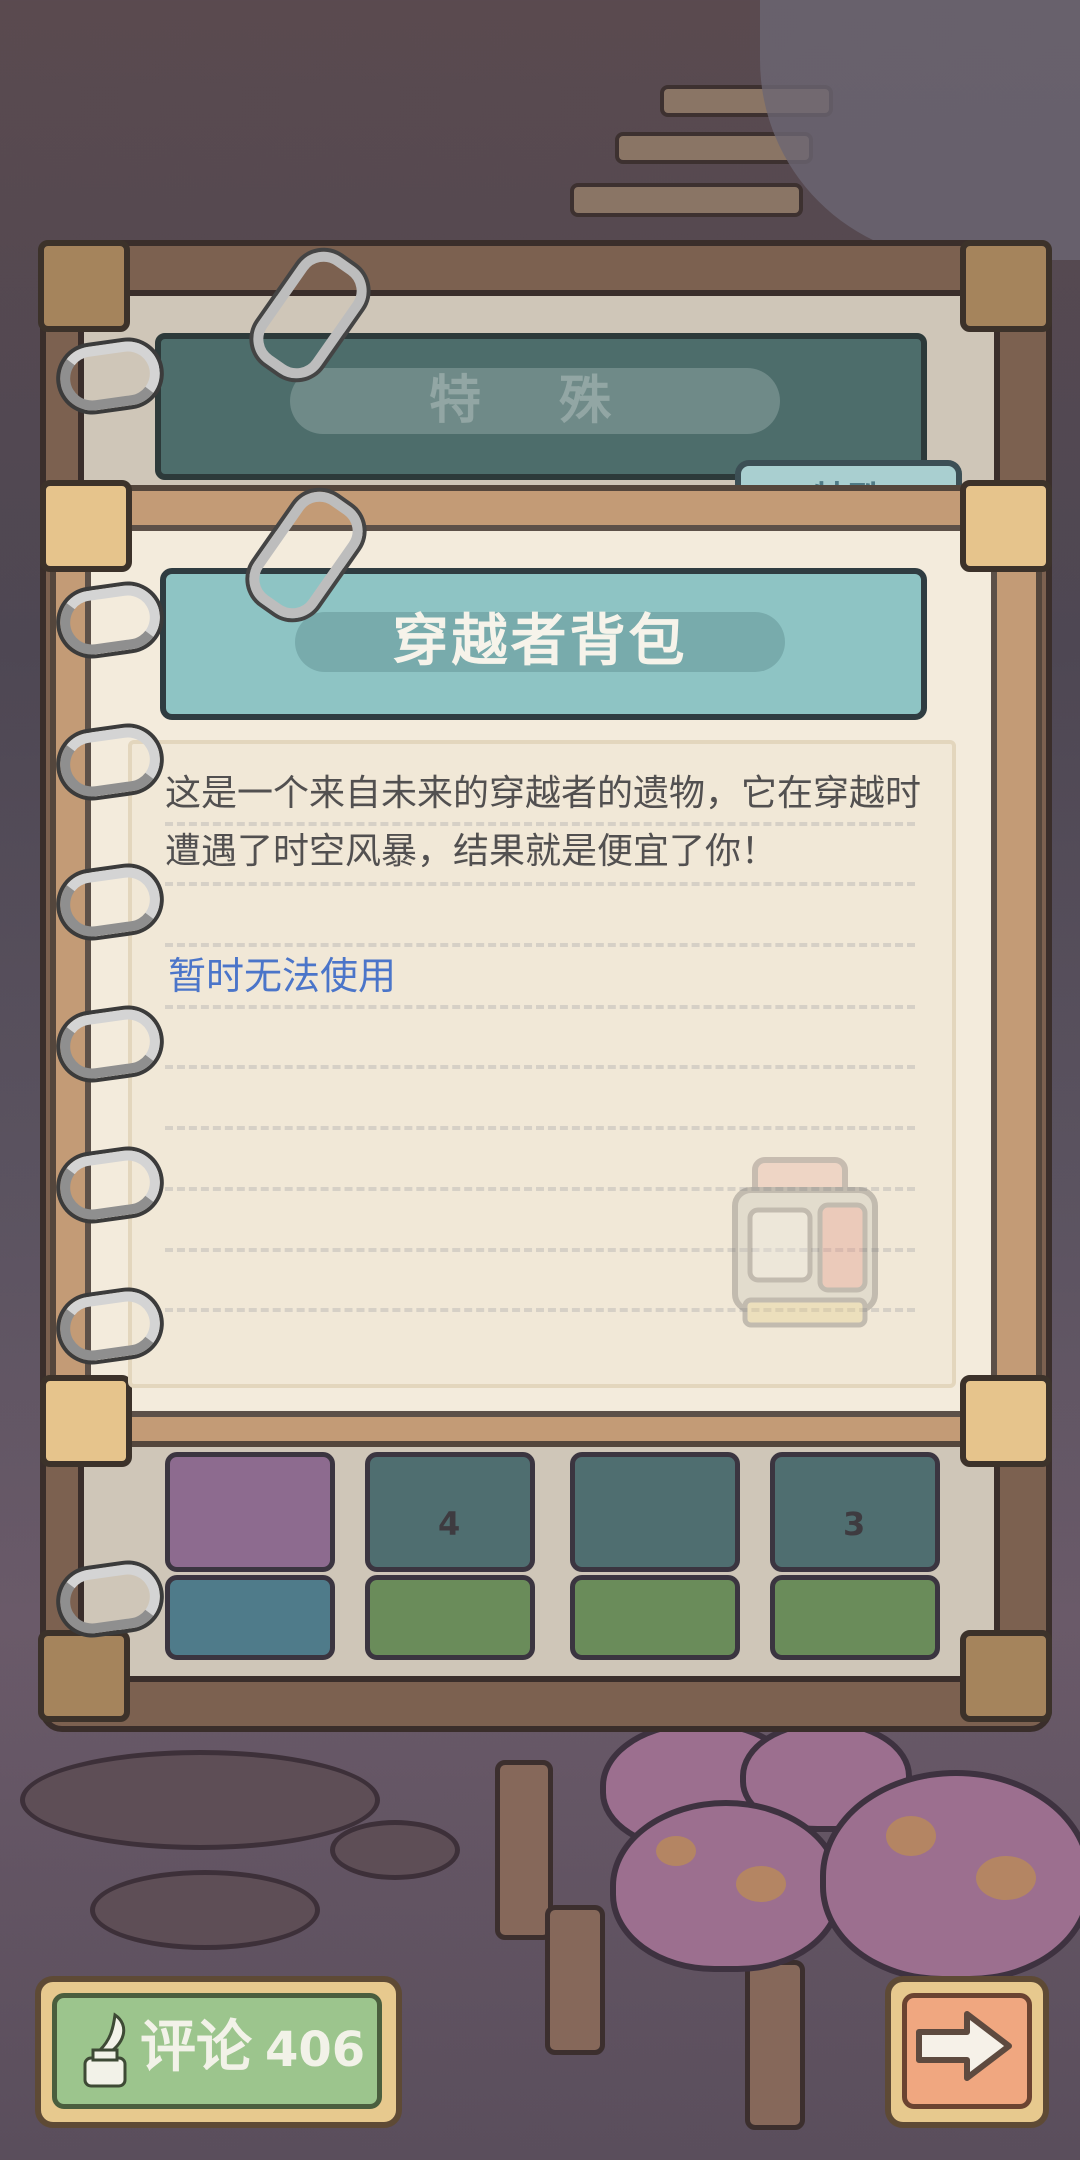  Describe the element at coordinates (315, 2050) in the screenshot. I see `comment-count: 406` at that location.